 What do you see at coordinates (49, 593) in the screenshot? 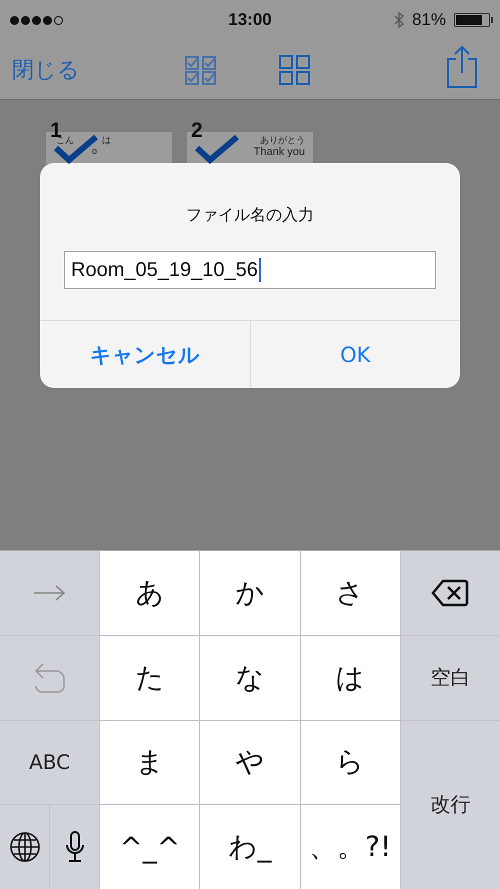
I see `arrow-right-icon` at bounding box center [49, 593].